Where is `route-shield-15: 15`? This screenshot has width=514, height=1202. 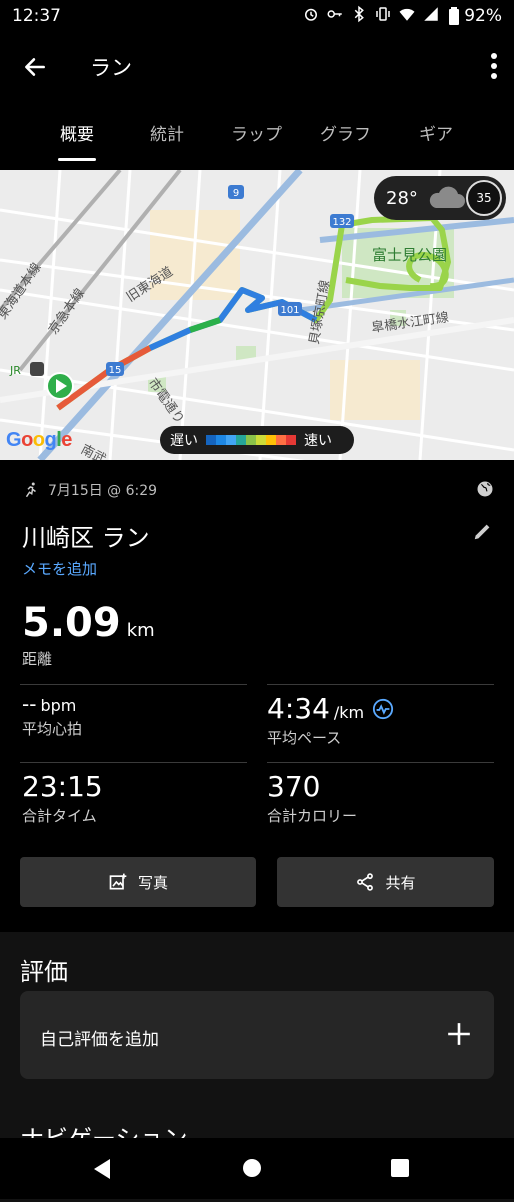
route-shield-15: 15 is located at coordinates (115, 370).